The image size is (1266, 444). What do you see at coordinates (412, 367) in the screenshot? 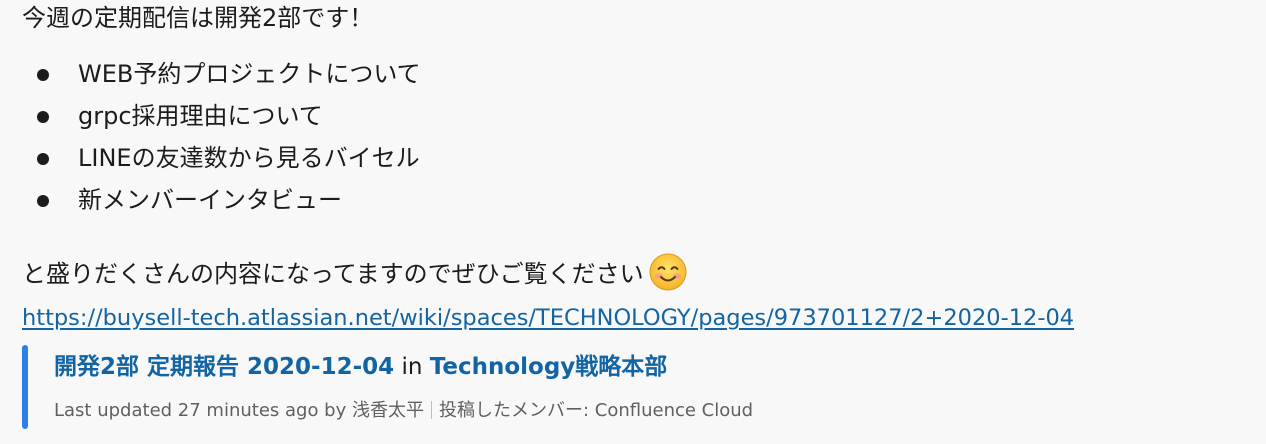
I see `unfurl-in-text: in` at bounding box center [412, 367].